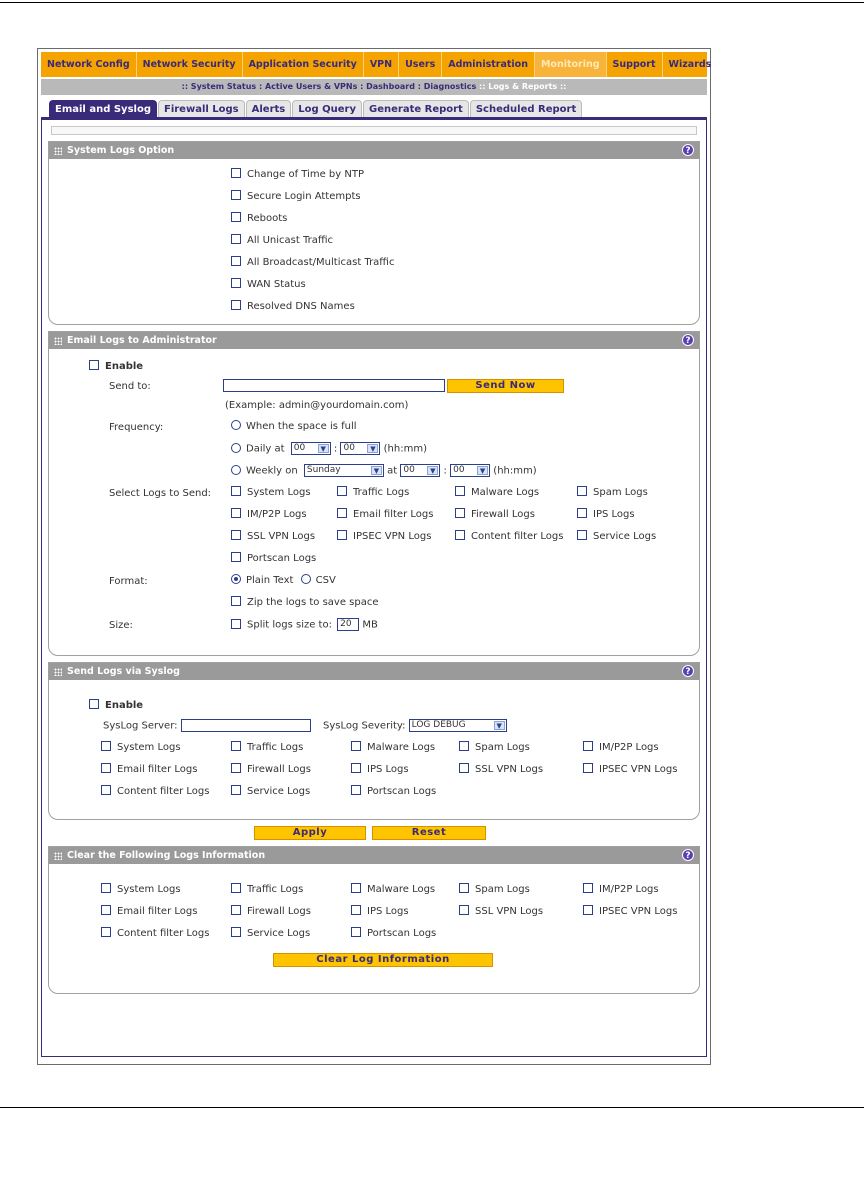  I want to click on zip-checkbox, so click(236, 601).